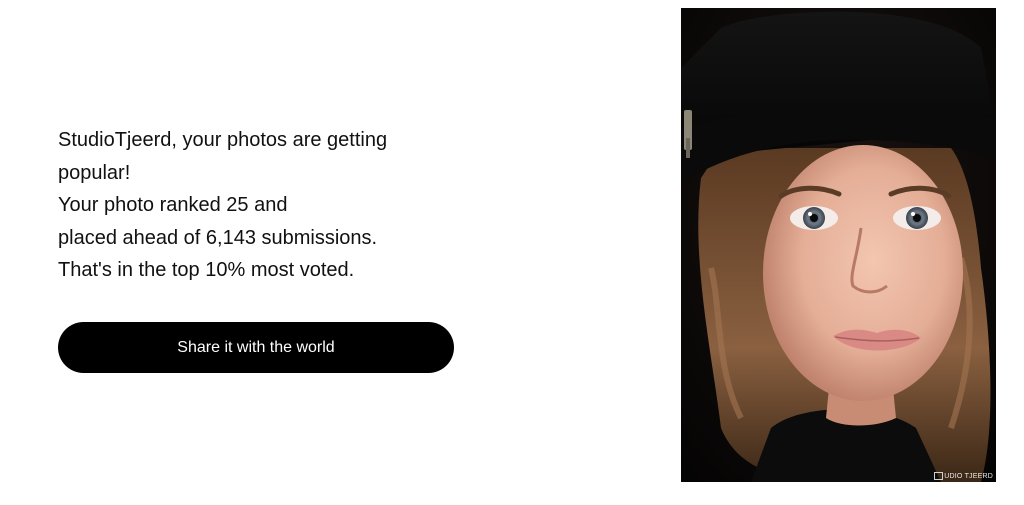 The width and height of the screenshot is (1024, 505). I want to click on message-line: StudioTjeerd, your photos are getting, so click(223, 140).